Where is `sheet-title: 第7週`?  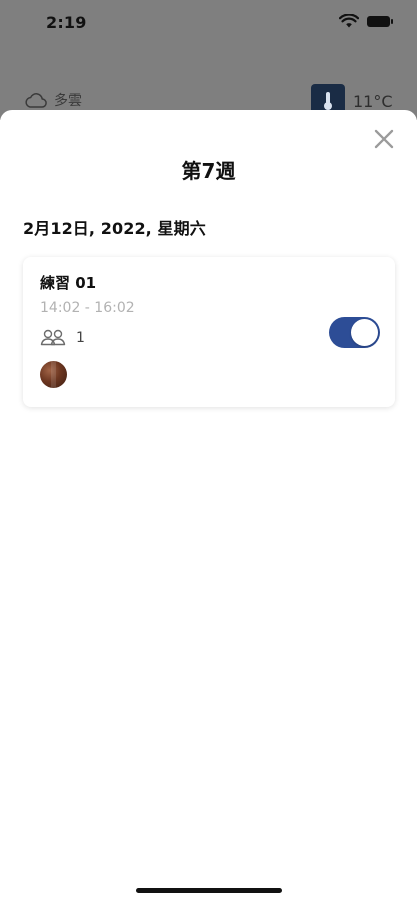
sheet-title: 第7週 is located at coordinates (208, 171).